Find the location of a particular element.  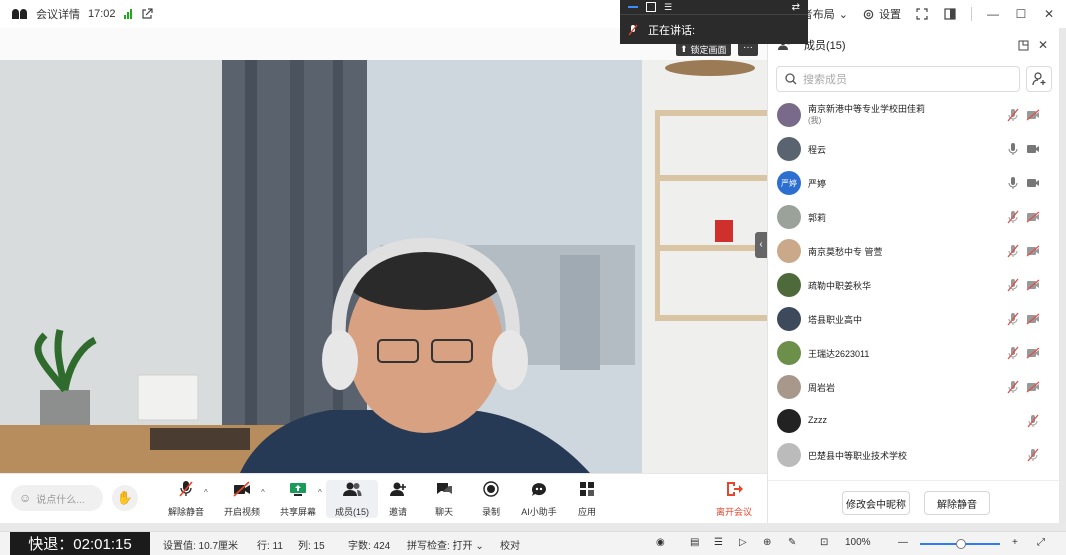

member-row: 王瑞达2623011 is located at coordinates (914, 353).